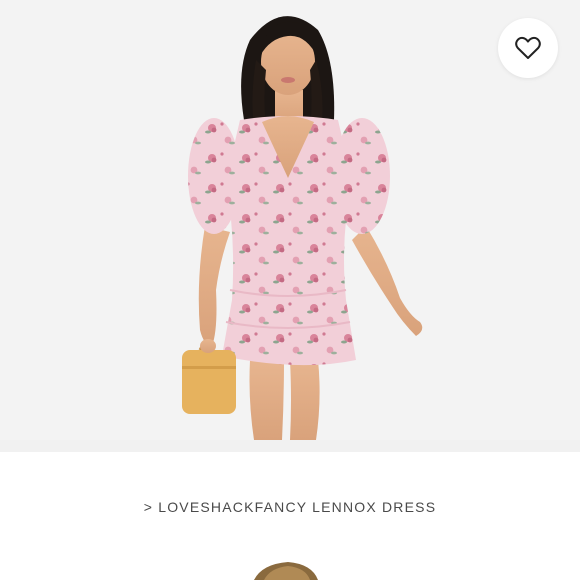 The height and width of the screenshot is (580, 580). I want to click on next-image-preview, so click(290, 571).